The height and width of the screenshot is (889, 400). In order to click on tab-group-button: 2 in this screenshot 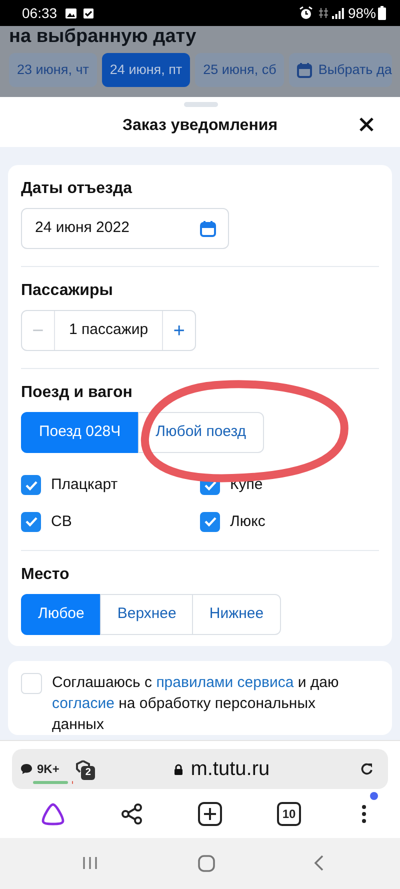, I will do `click(86, 769)`.